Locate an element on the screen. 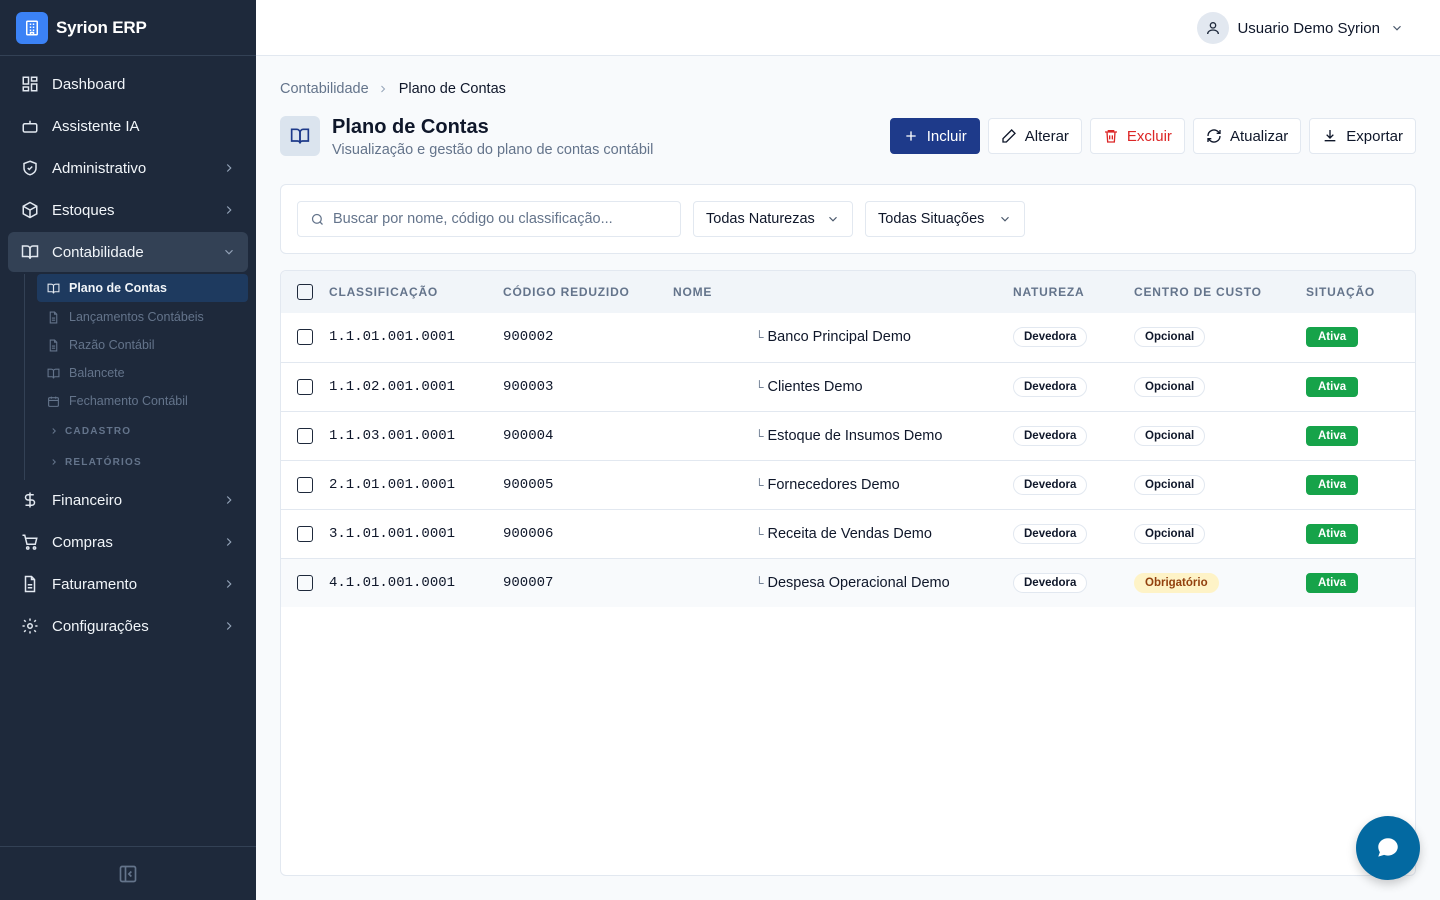  sidebar-group-cadastro: CADASTRO is located at coordinates (142, 431).